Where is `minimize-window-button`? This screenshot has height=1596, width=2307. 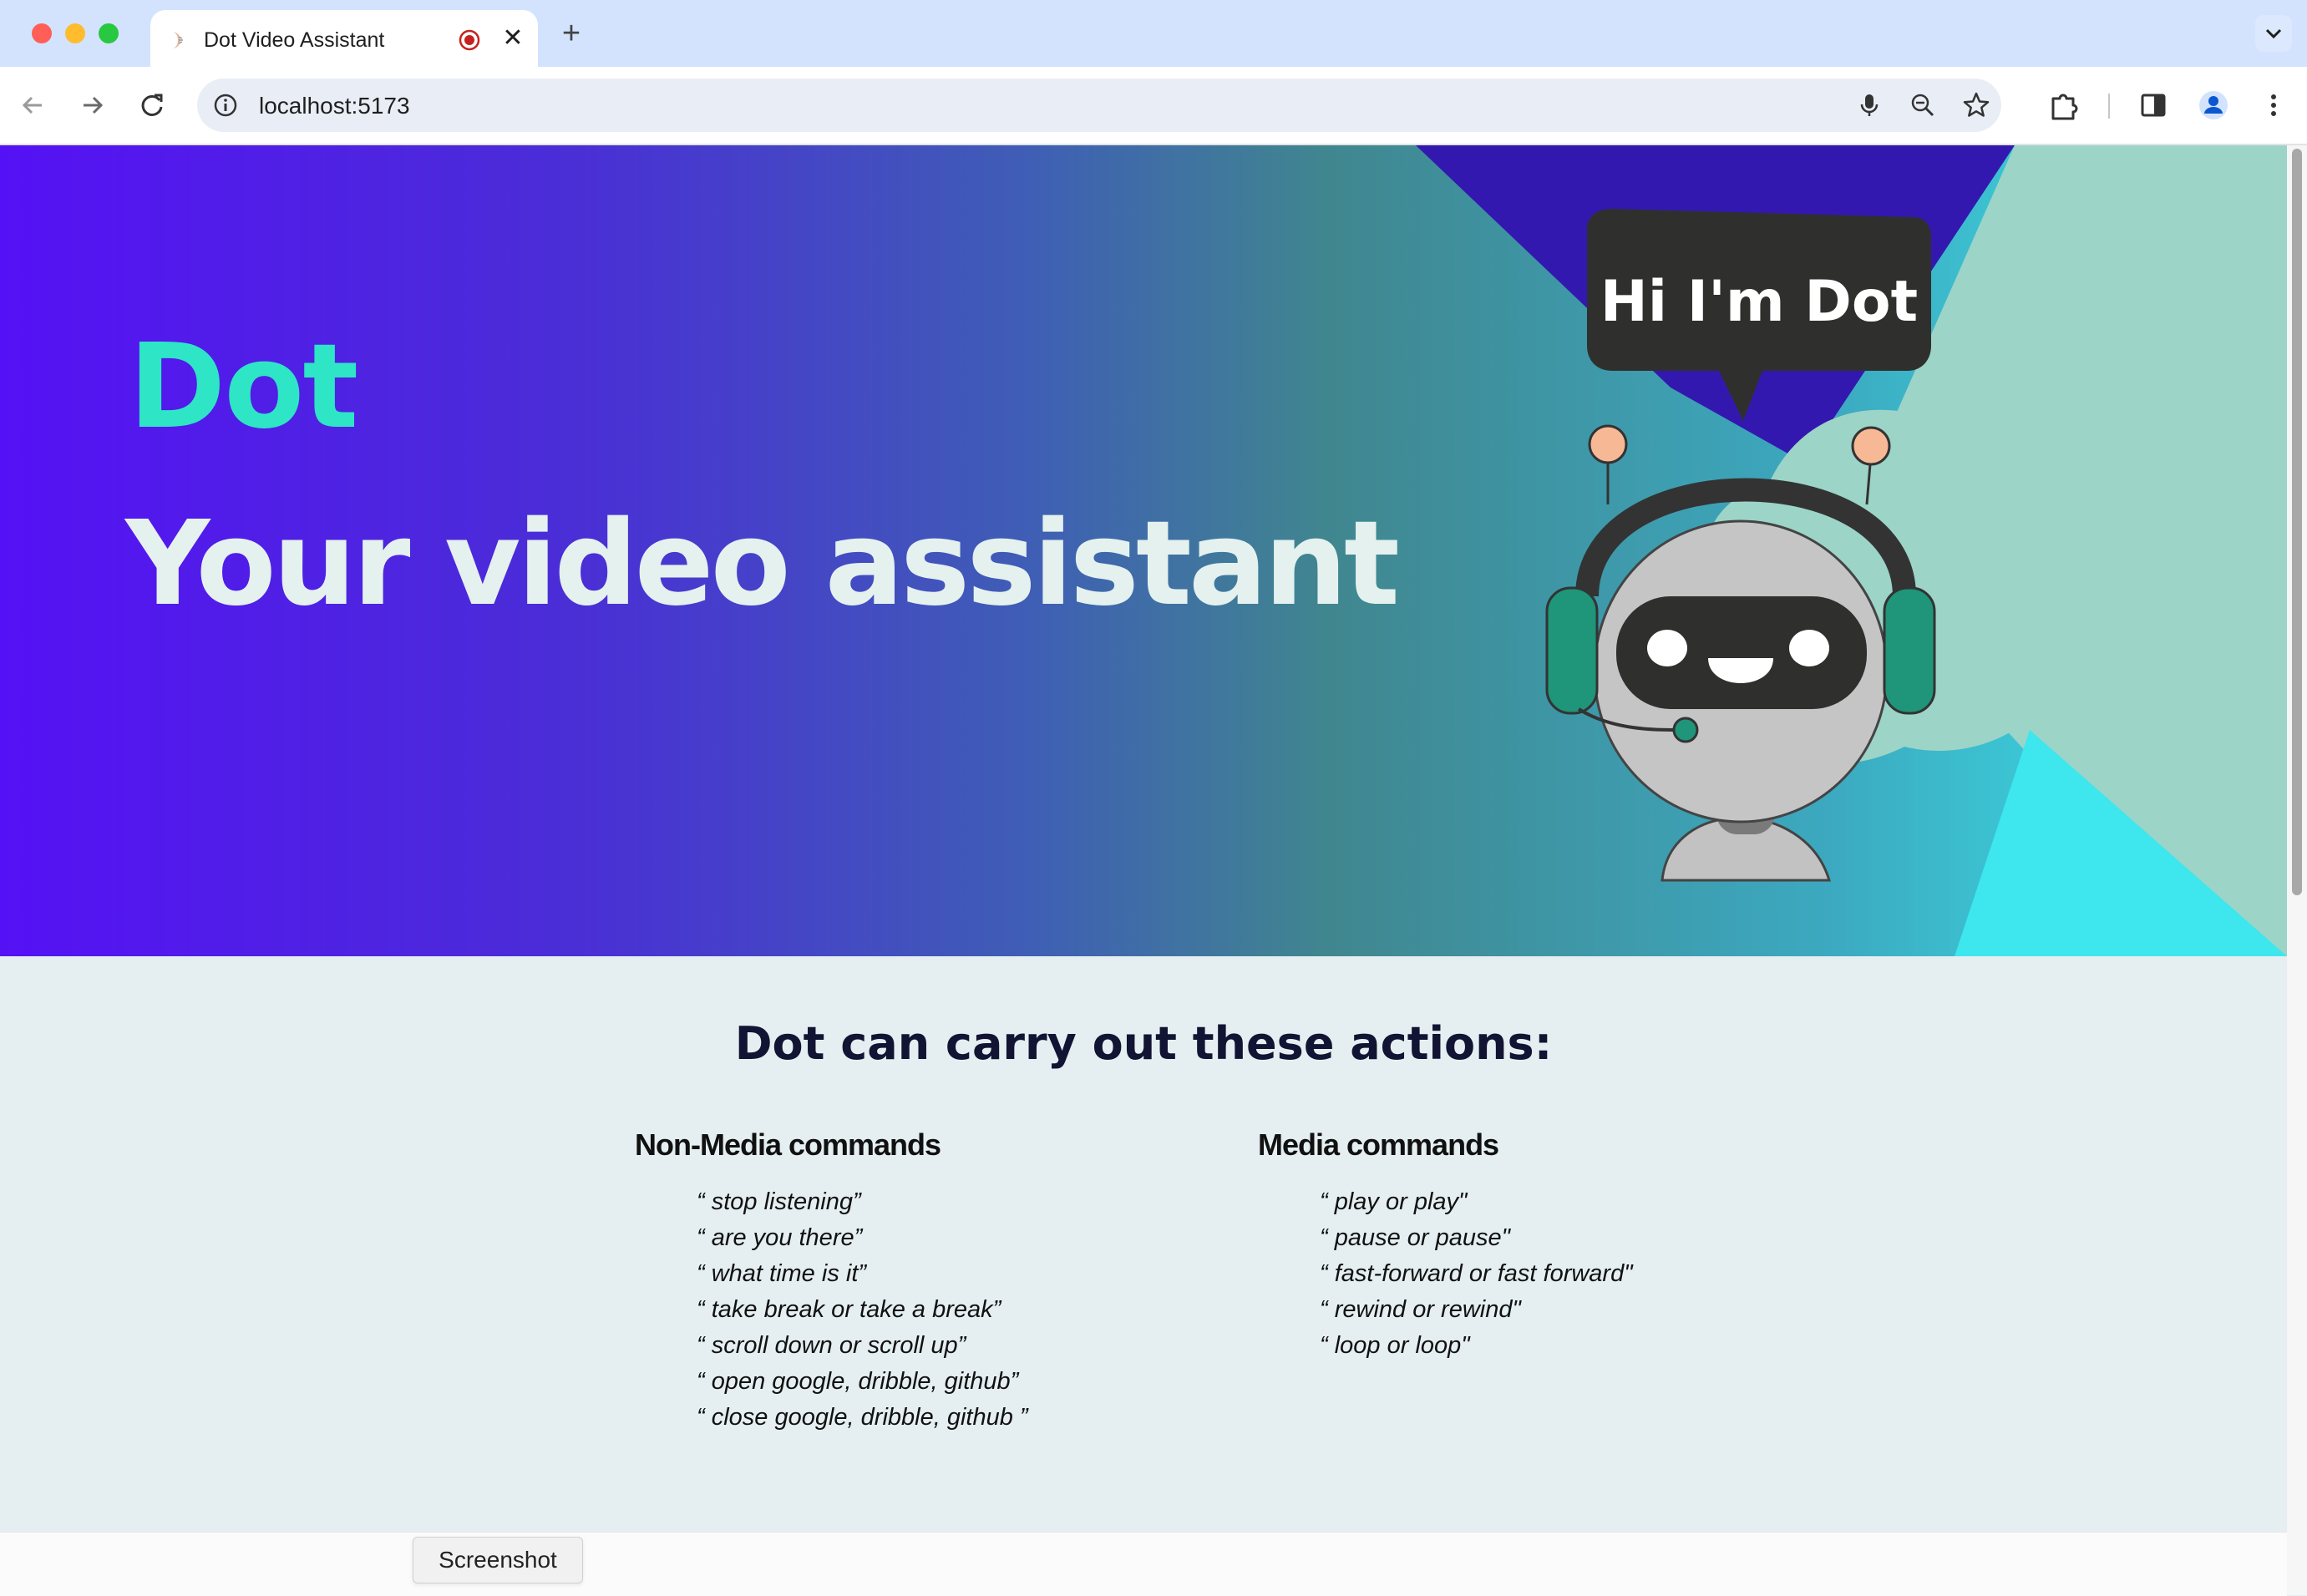
minimize-window-button is located at coordinates (75, 33).